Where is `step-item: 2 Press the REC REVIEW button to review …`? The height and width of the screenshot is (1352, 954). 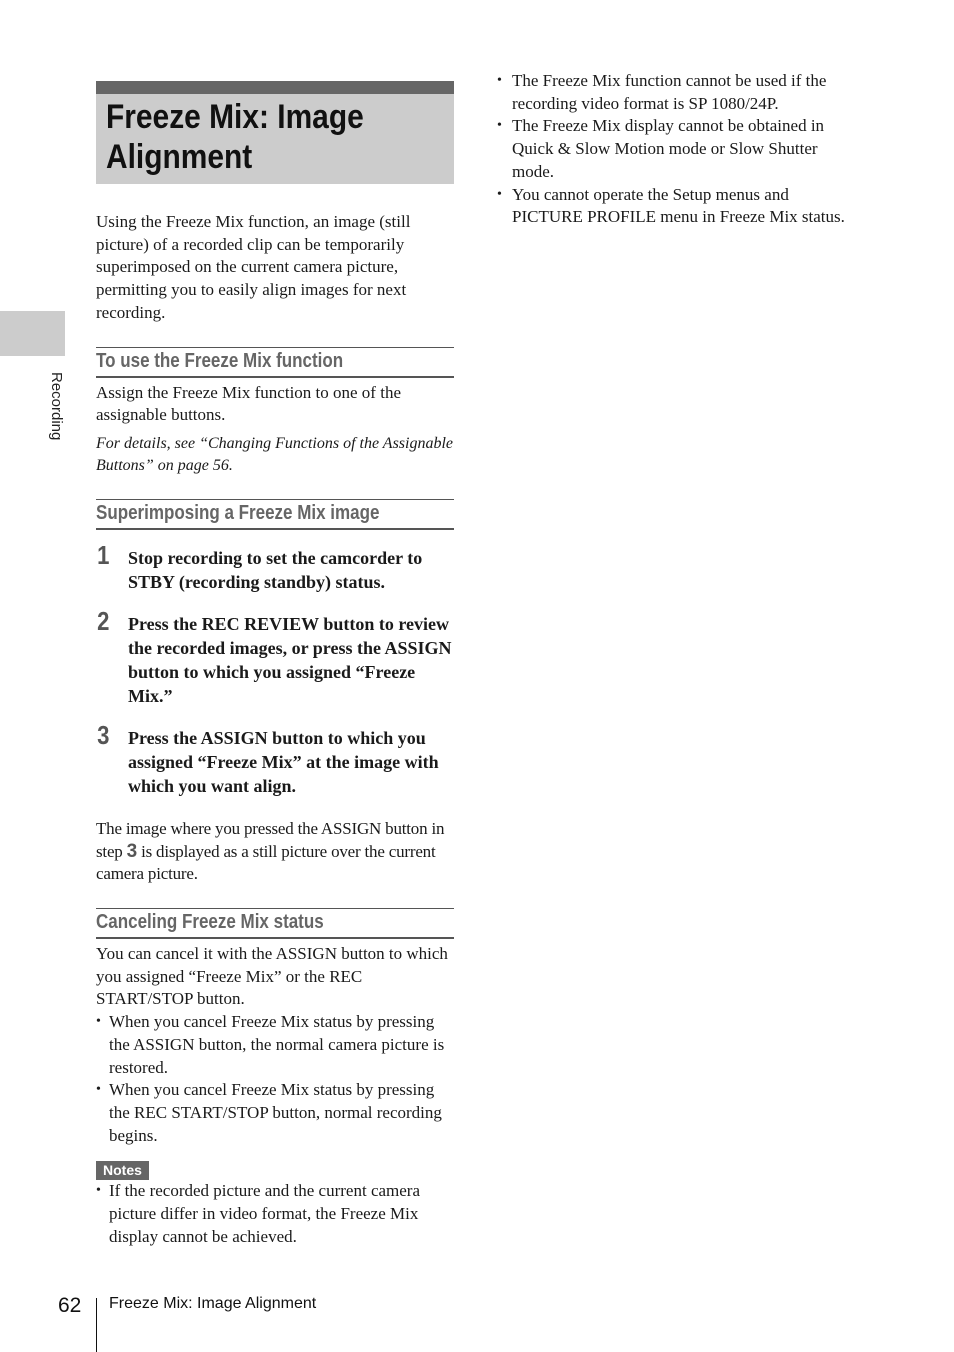 step-item: 2 Press the REC REVIEW button to review … is located at coordinates (275, 657).